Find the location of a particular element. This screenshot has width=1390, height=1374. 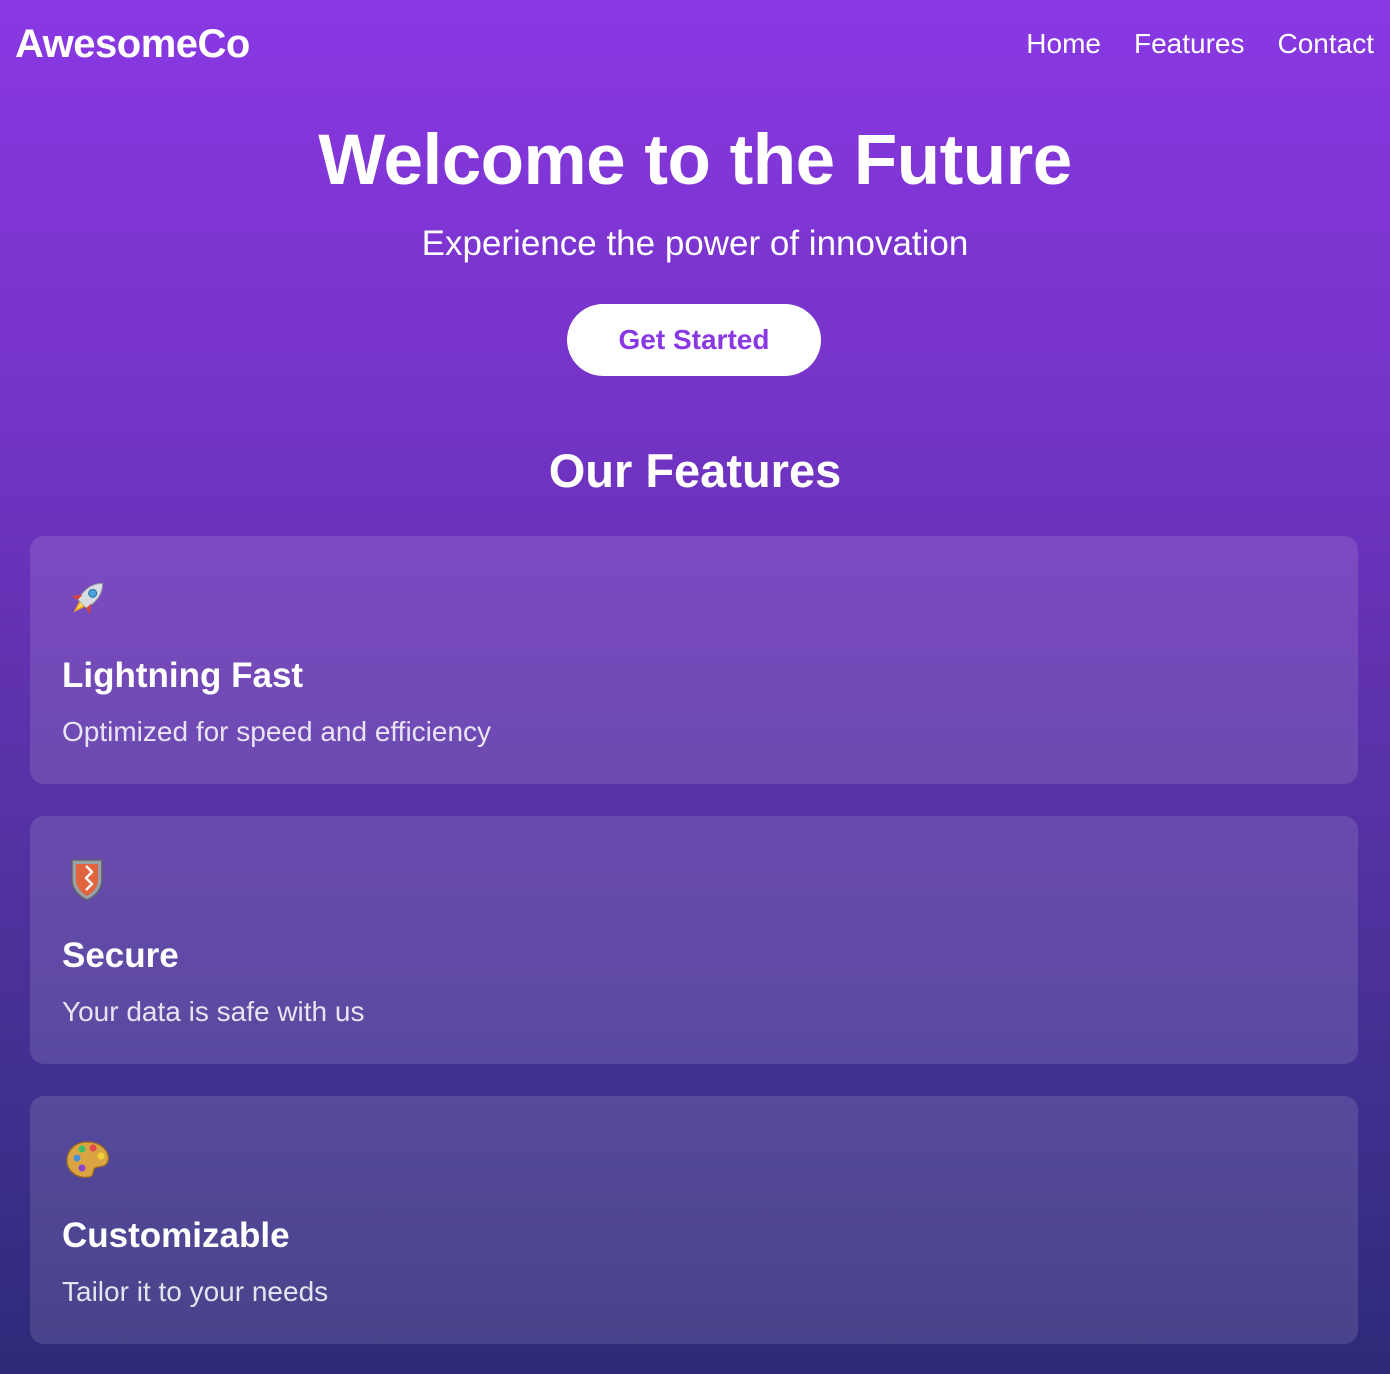

nav-link-features: Features is located at coordinates (1189, 44).